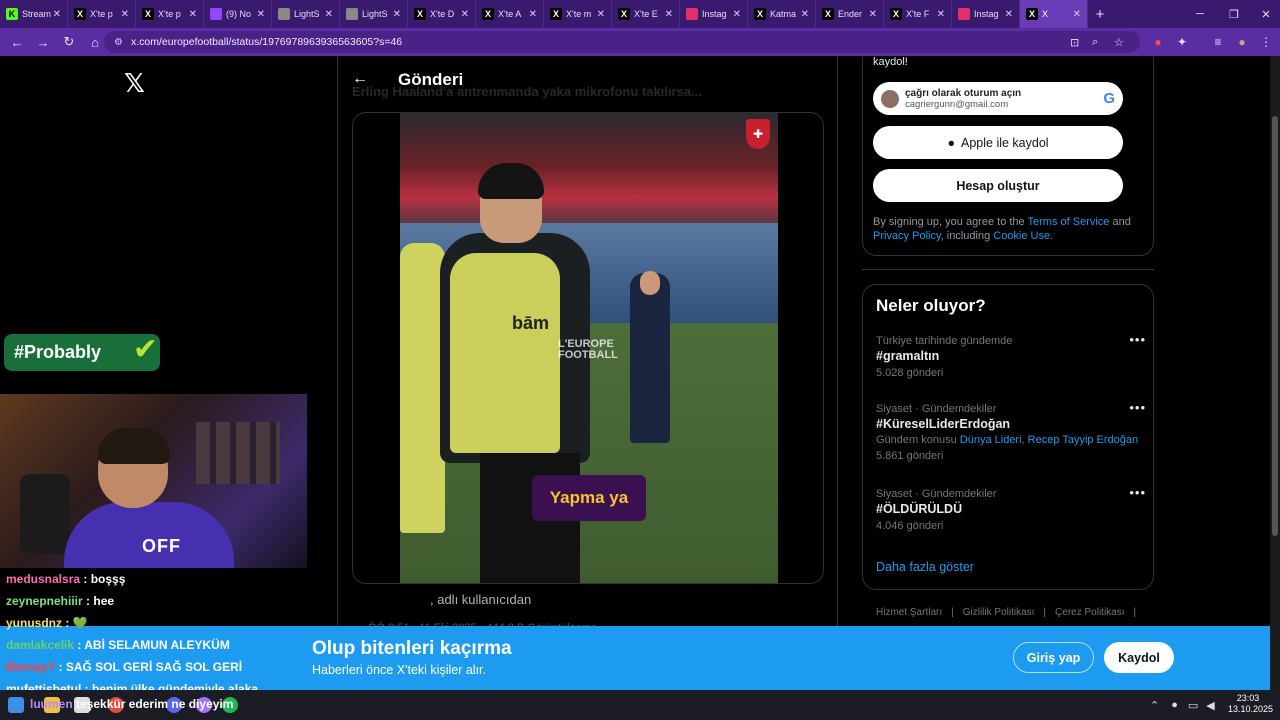  Describe the element at coordinates (531, 323) in the screenshot. I see `bib-sponsor: bām` at that location.